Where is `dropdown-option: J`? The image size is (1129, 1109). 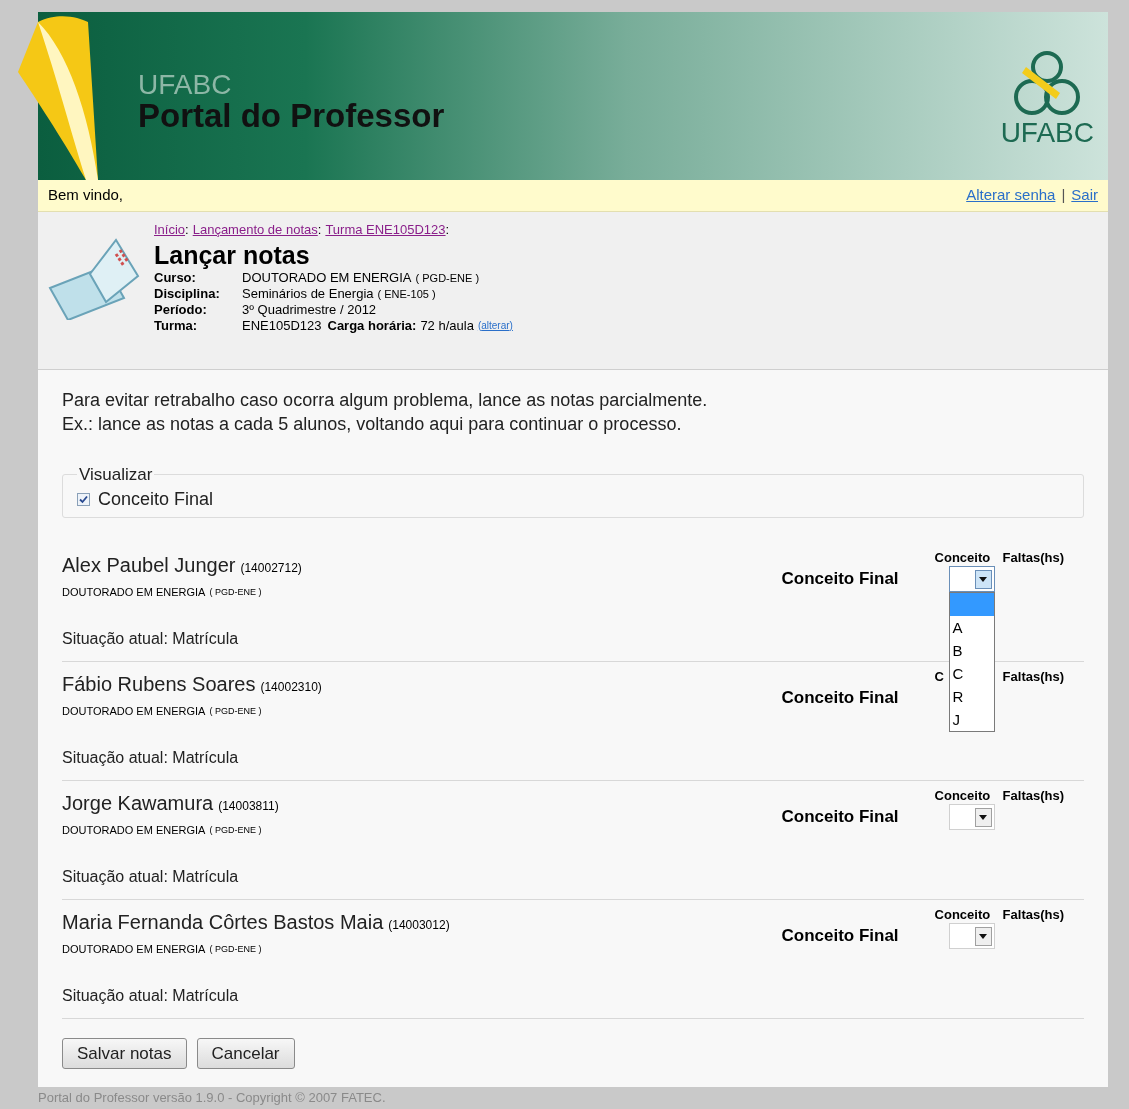 dropdown-option: J is located at coordinates (971, 719).